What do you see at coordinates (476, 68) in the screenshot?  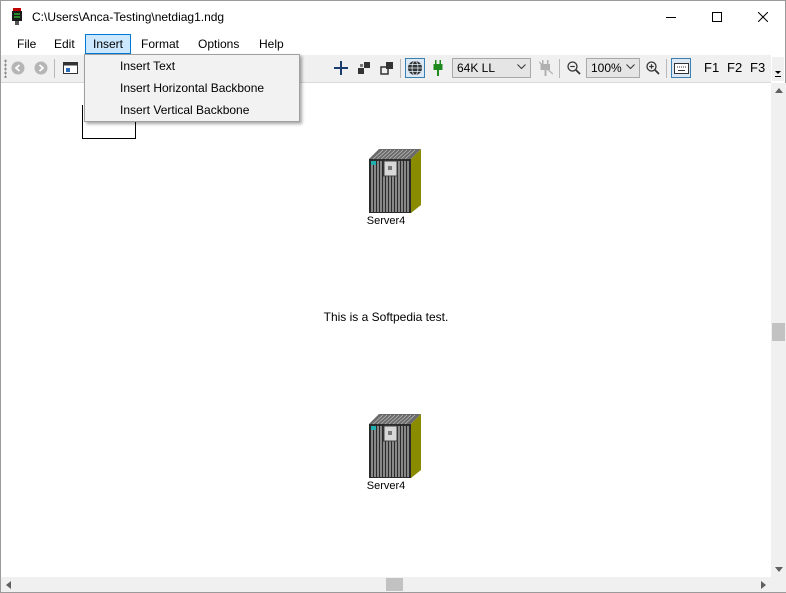 I see `line-type-value: 64K LL` at bounding box center [476, 68].